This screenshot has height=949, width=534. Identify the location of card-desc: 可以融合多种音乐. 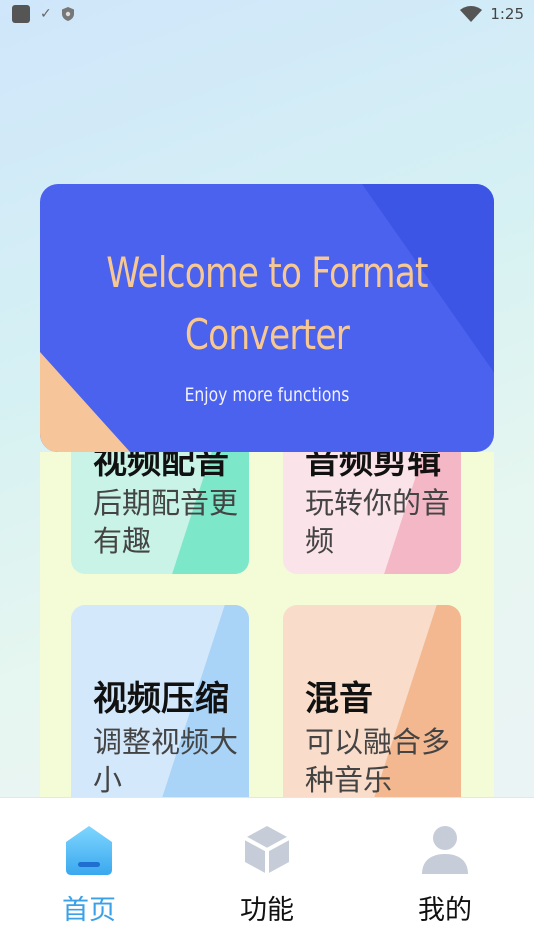
(378, 761).